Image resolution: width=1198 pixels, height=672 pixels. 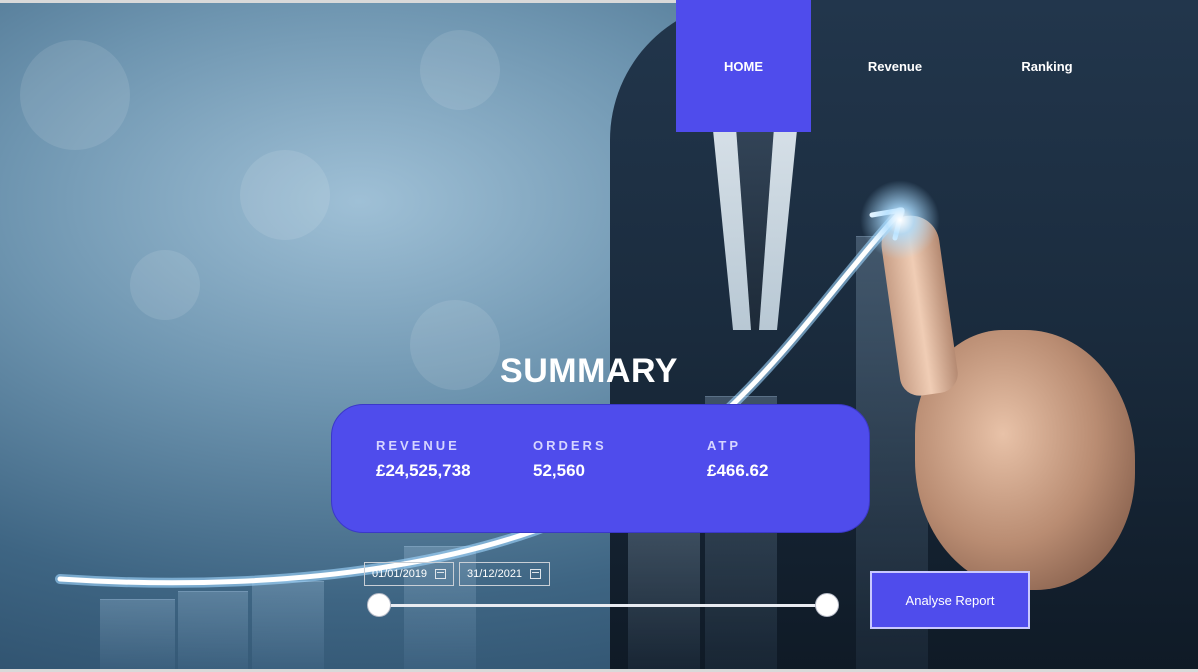 What do you see at coordinates (559, 470) in the screenshot?
I see `kpi-orders-value: 52,560` at bounding box center [559, 470].